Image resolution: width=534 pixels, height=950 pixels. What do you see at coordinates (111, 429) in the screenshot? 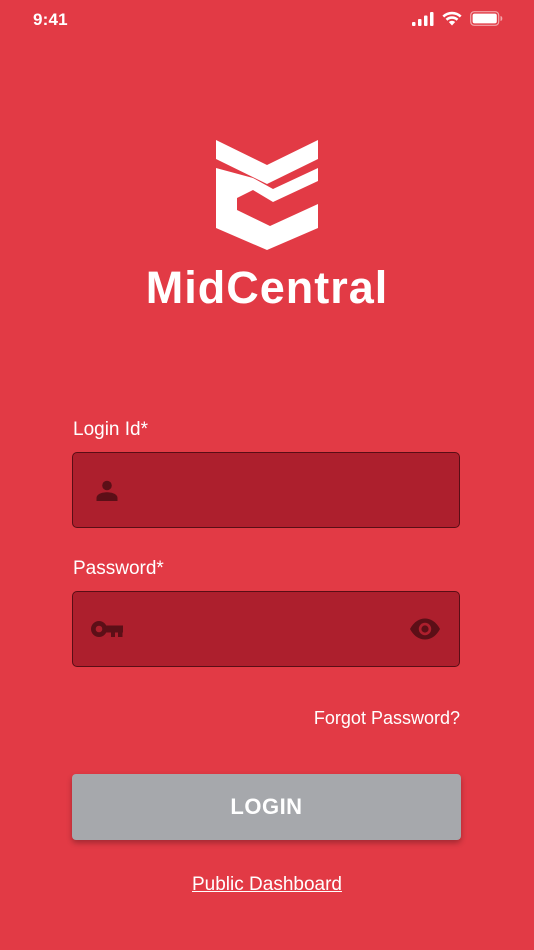
I see `login-id-label: Login Id*` at bounding box center [111, 429].